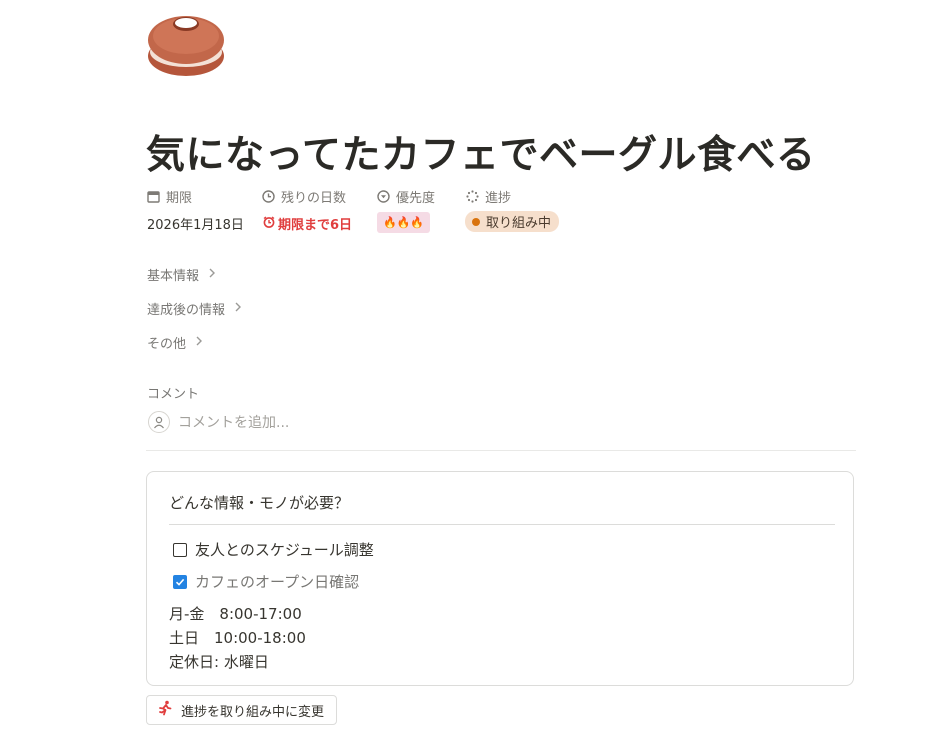  I want to click on bagel-icon, so click(186, 45).